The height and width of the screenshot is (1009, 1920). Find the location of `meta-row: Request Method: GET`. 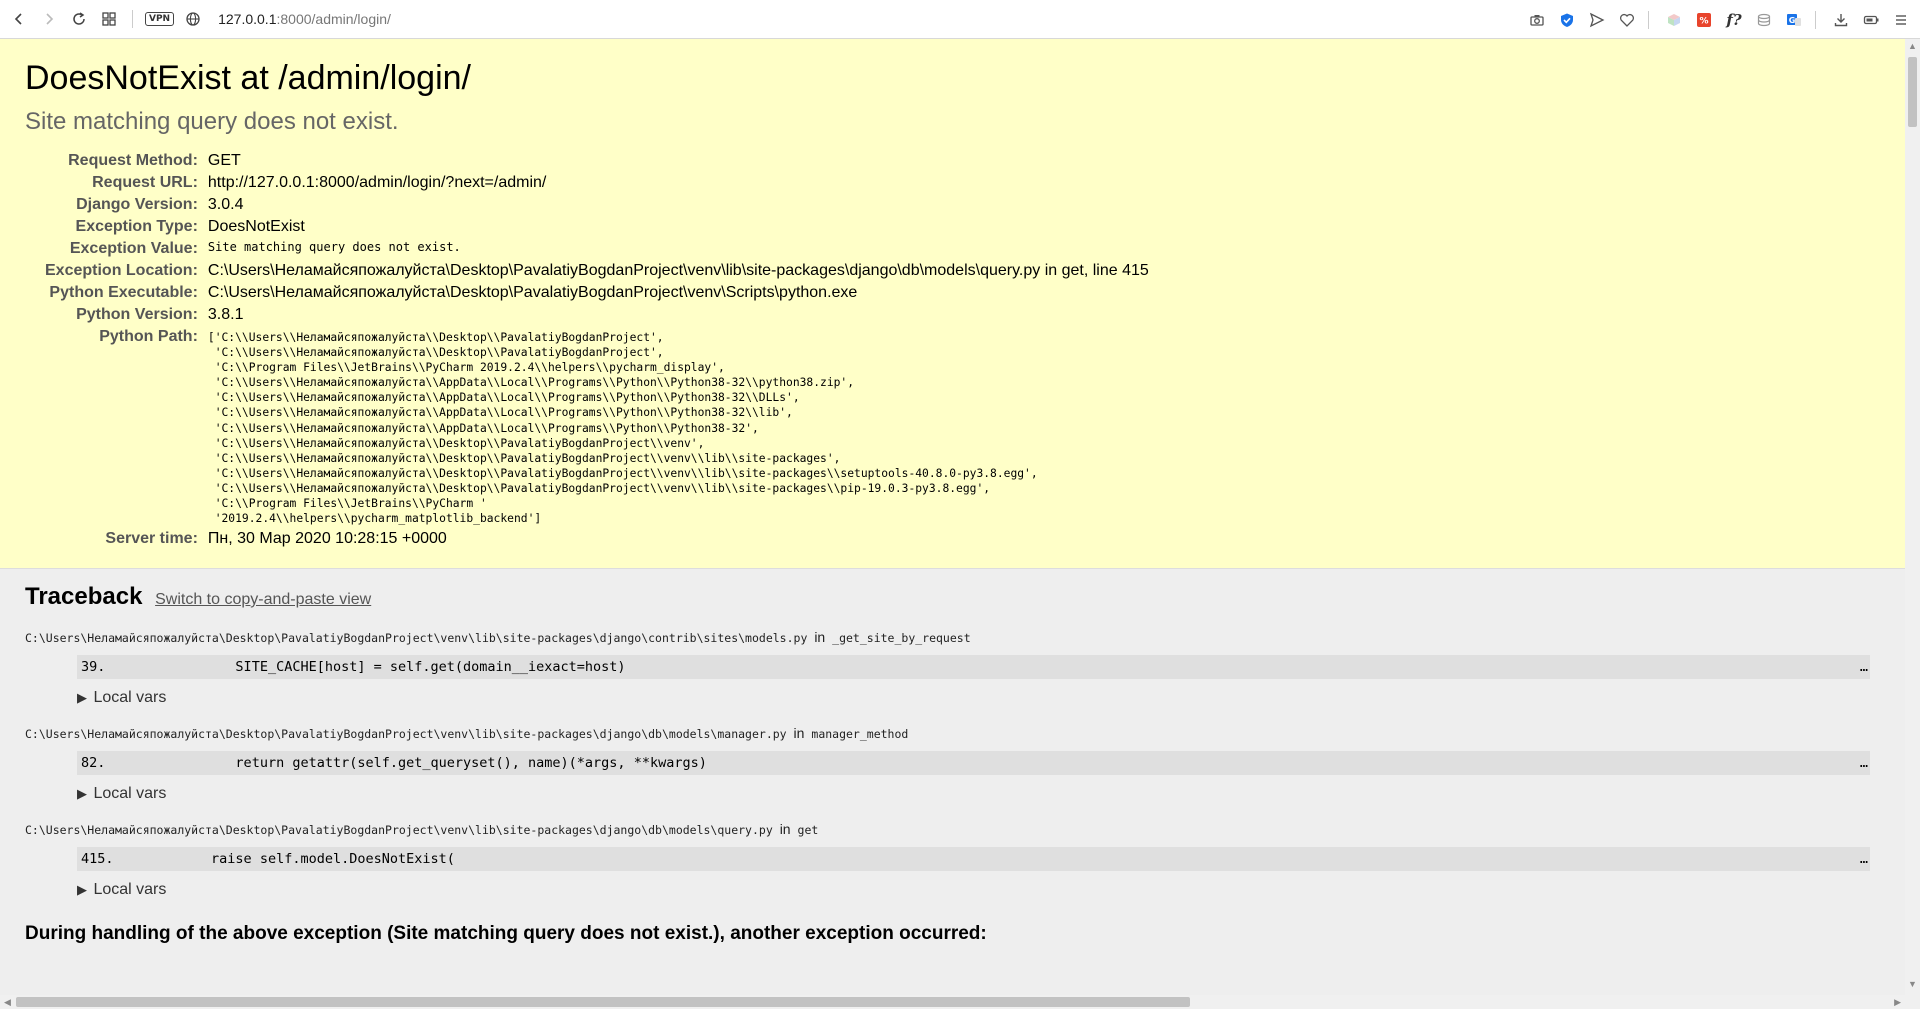

meta-row: Request Method: GET is located at coordinates (597, 161).